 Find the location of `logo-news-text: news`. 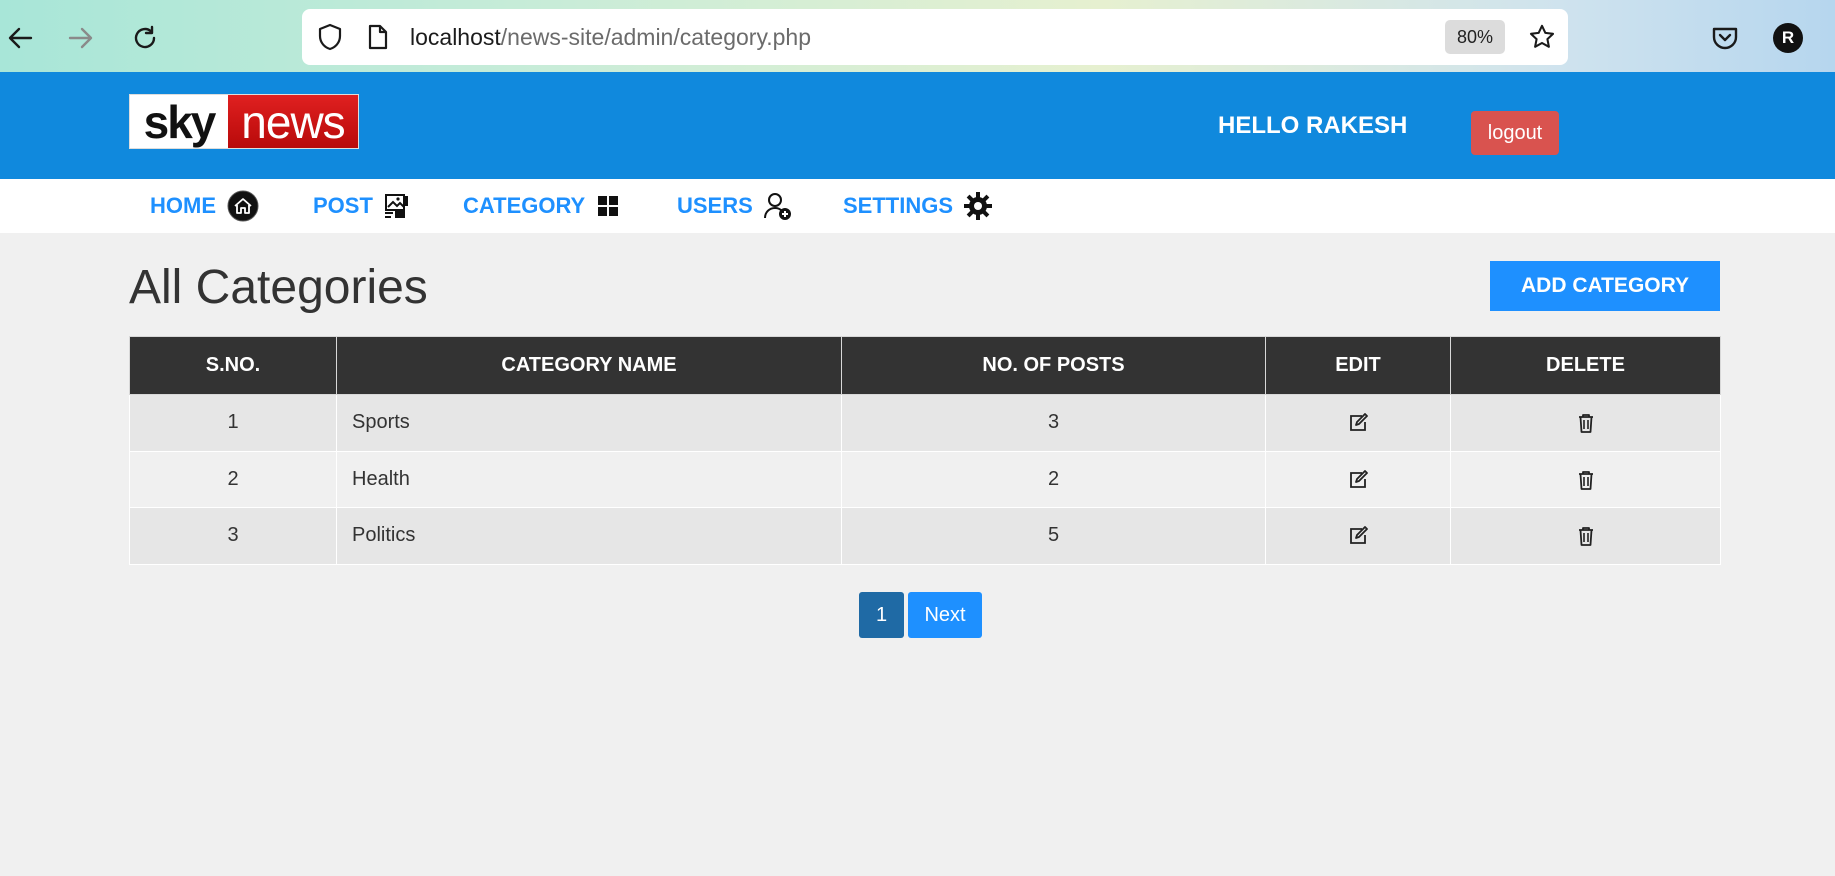

logo-news-text: news is located at coordinates (293, 121).